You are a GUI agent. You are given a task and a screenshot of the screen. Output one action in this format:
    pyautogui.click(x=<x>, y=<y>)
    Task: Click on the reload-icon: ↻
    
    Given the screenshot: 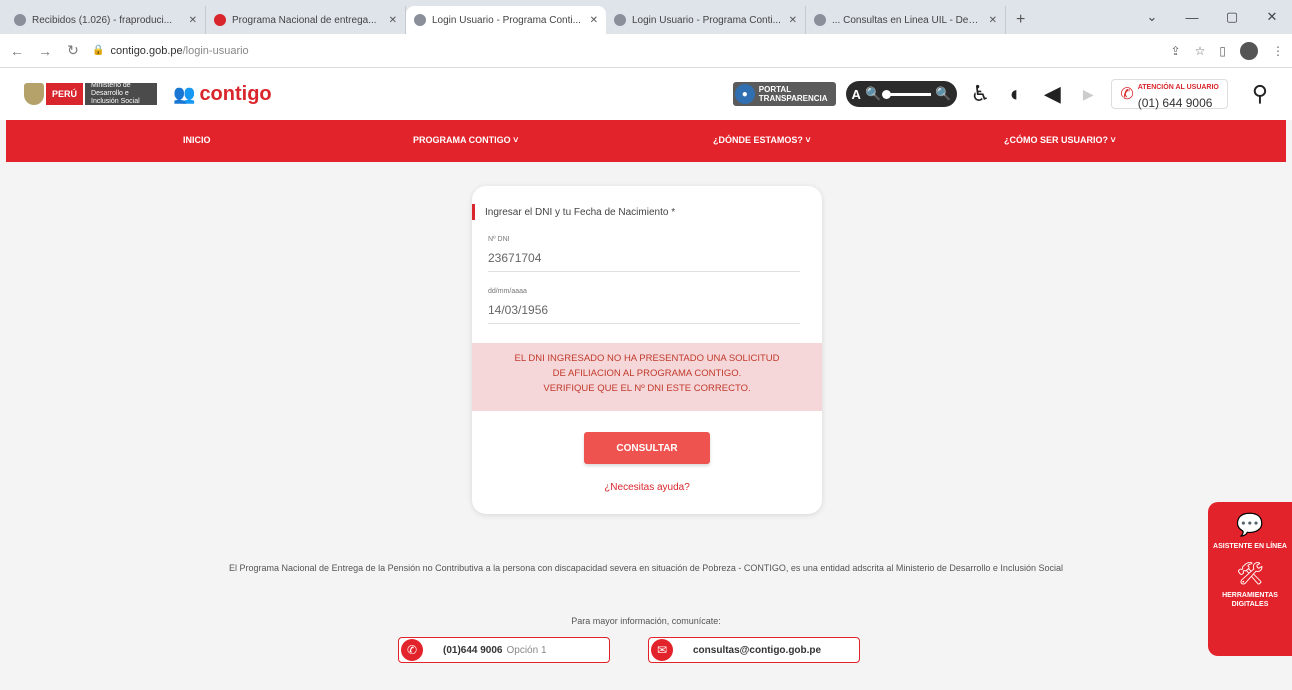 What is the action you would take?
    pyautogui.click(x=73, y=50)
    